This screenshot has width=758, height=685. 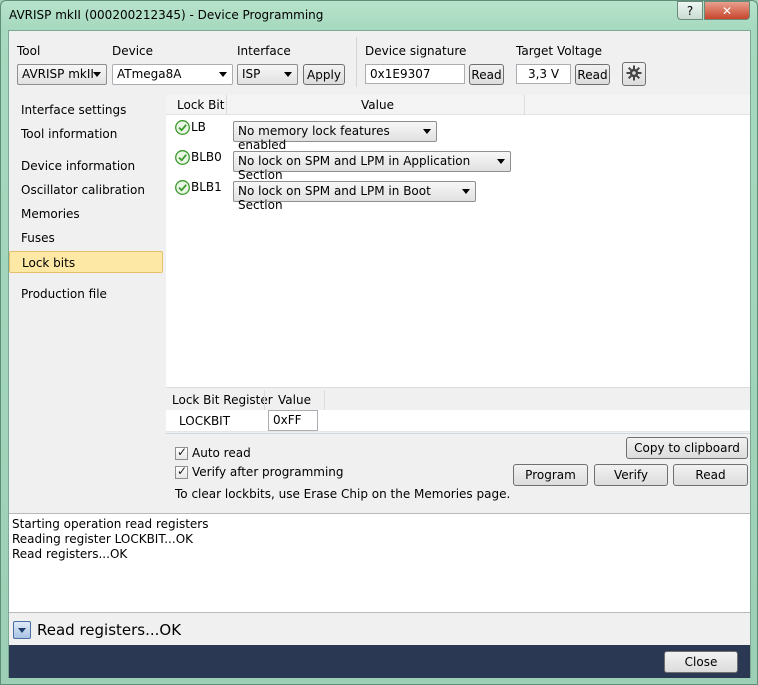 I want to click on interface-select: ISP, so click(x=267, y=74).